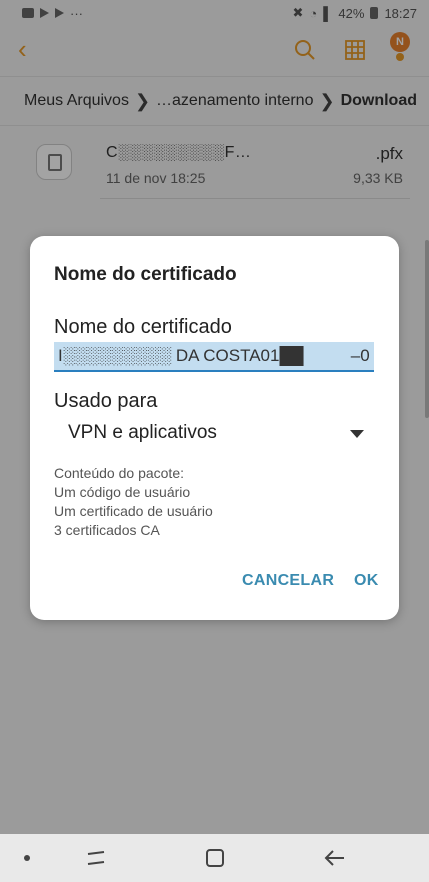 This screenshot has height=882, width=429. Describe the element at coordinates (119, 473) in the screenshot. I see `package-contents-title: Conteúdo do pacote:` at that location.